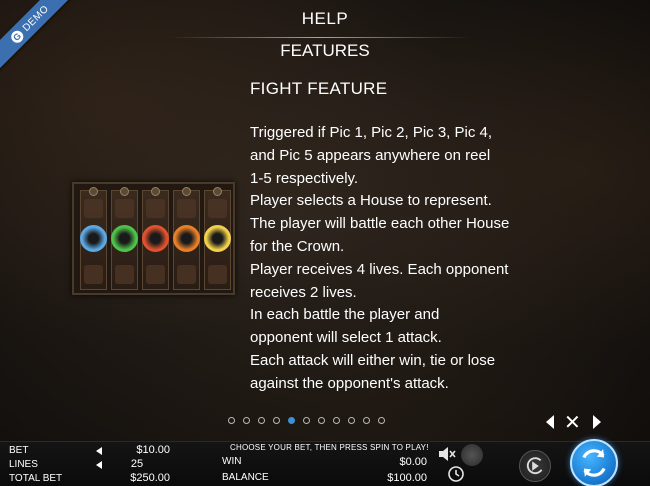  What do you see at coordinates (346, 338) in the screenshot?
I see `description-line: opponent will select 1 attack.` at bounding box center [346, 338].